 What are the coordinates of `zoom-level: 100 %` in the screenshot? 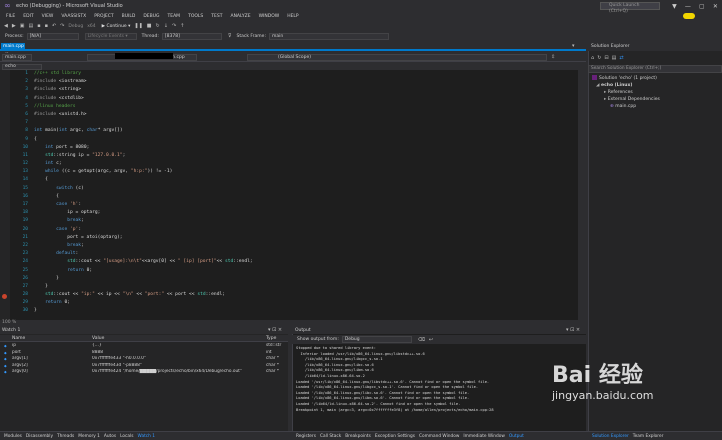 It's located at (9, 322).